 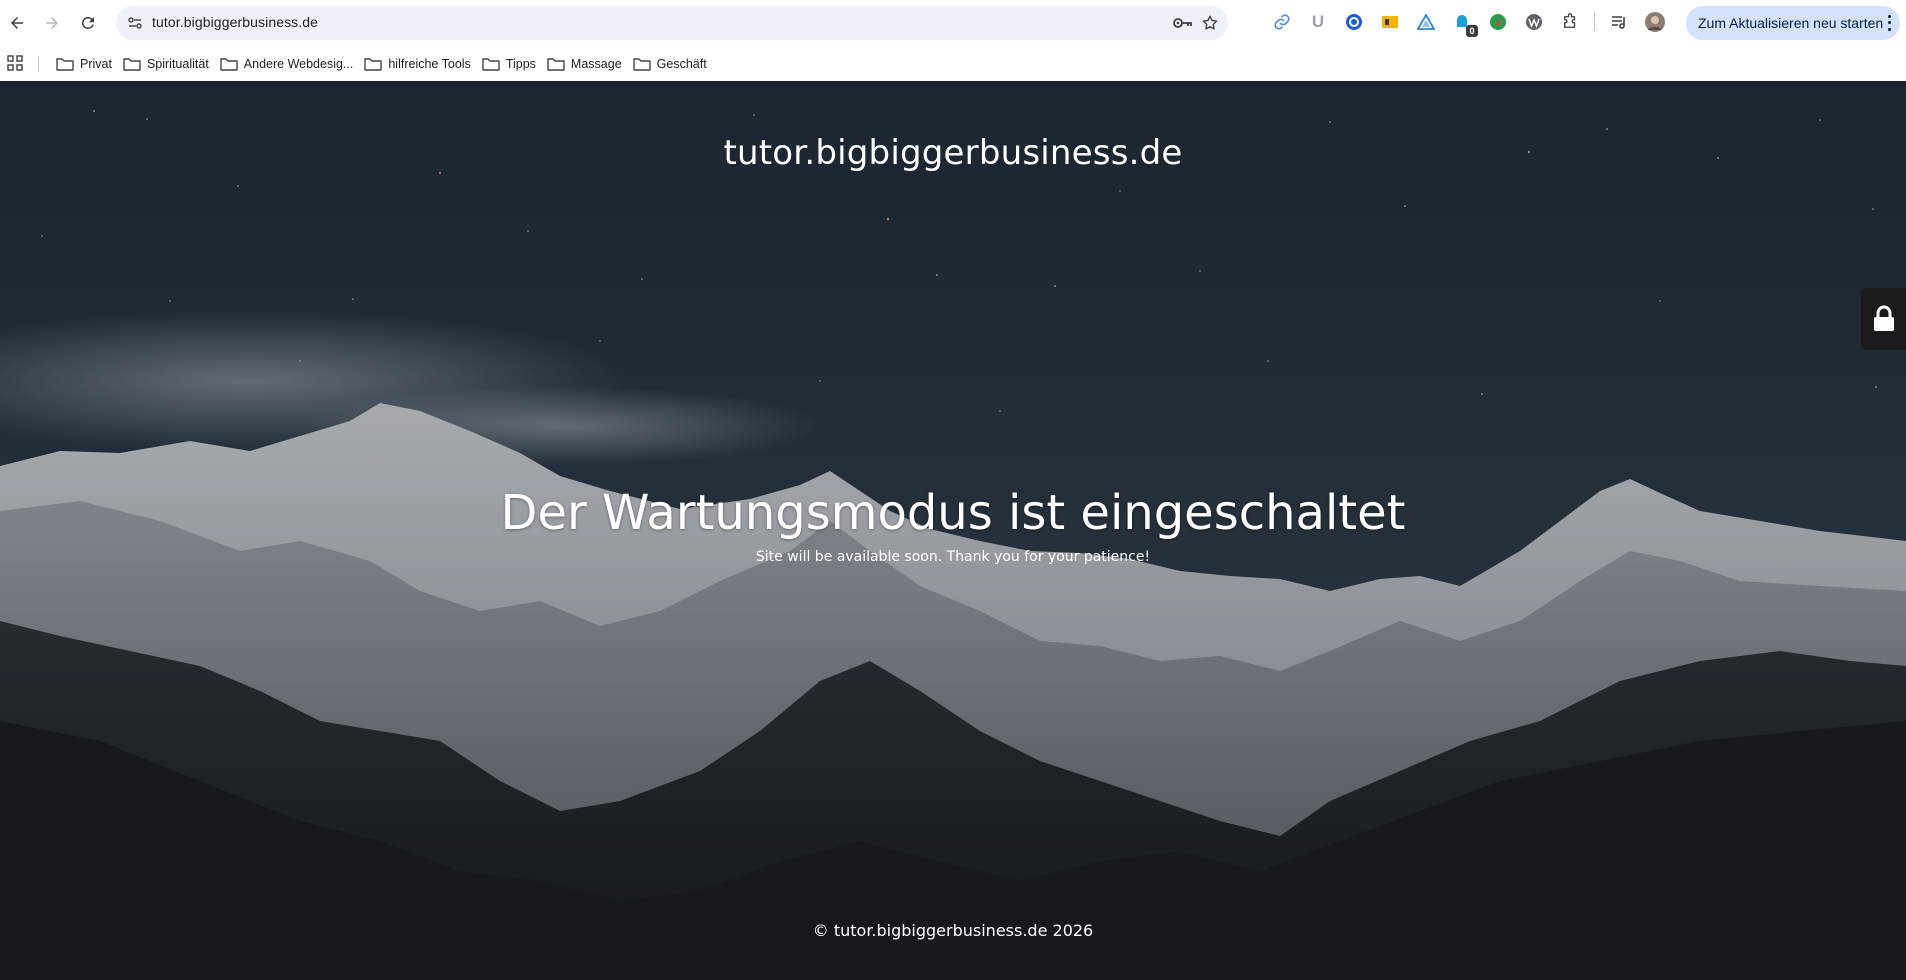 I want to click on bookmarks-divider, so click(x=38, y=64).